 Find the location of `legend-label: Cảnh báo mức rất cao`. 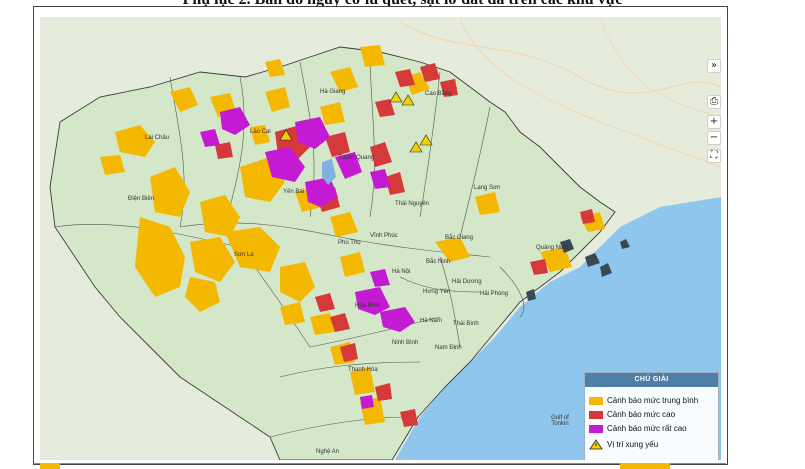

legend-label: Cảnh báo mức rất cao is located at coordinates (647, 428).